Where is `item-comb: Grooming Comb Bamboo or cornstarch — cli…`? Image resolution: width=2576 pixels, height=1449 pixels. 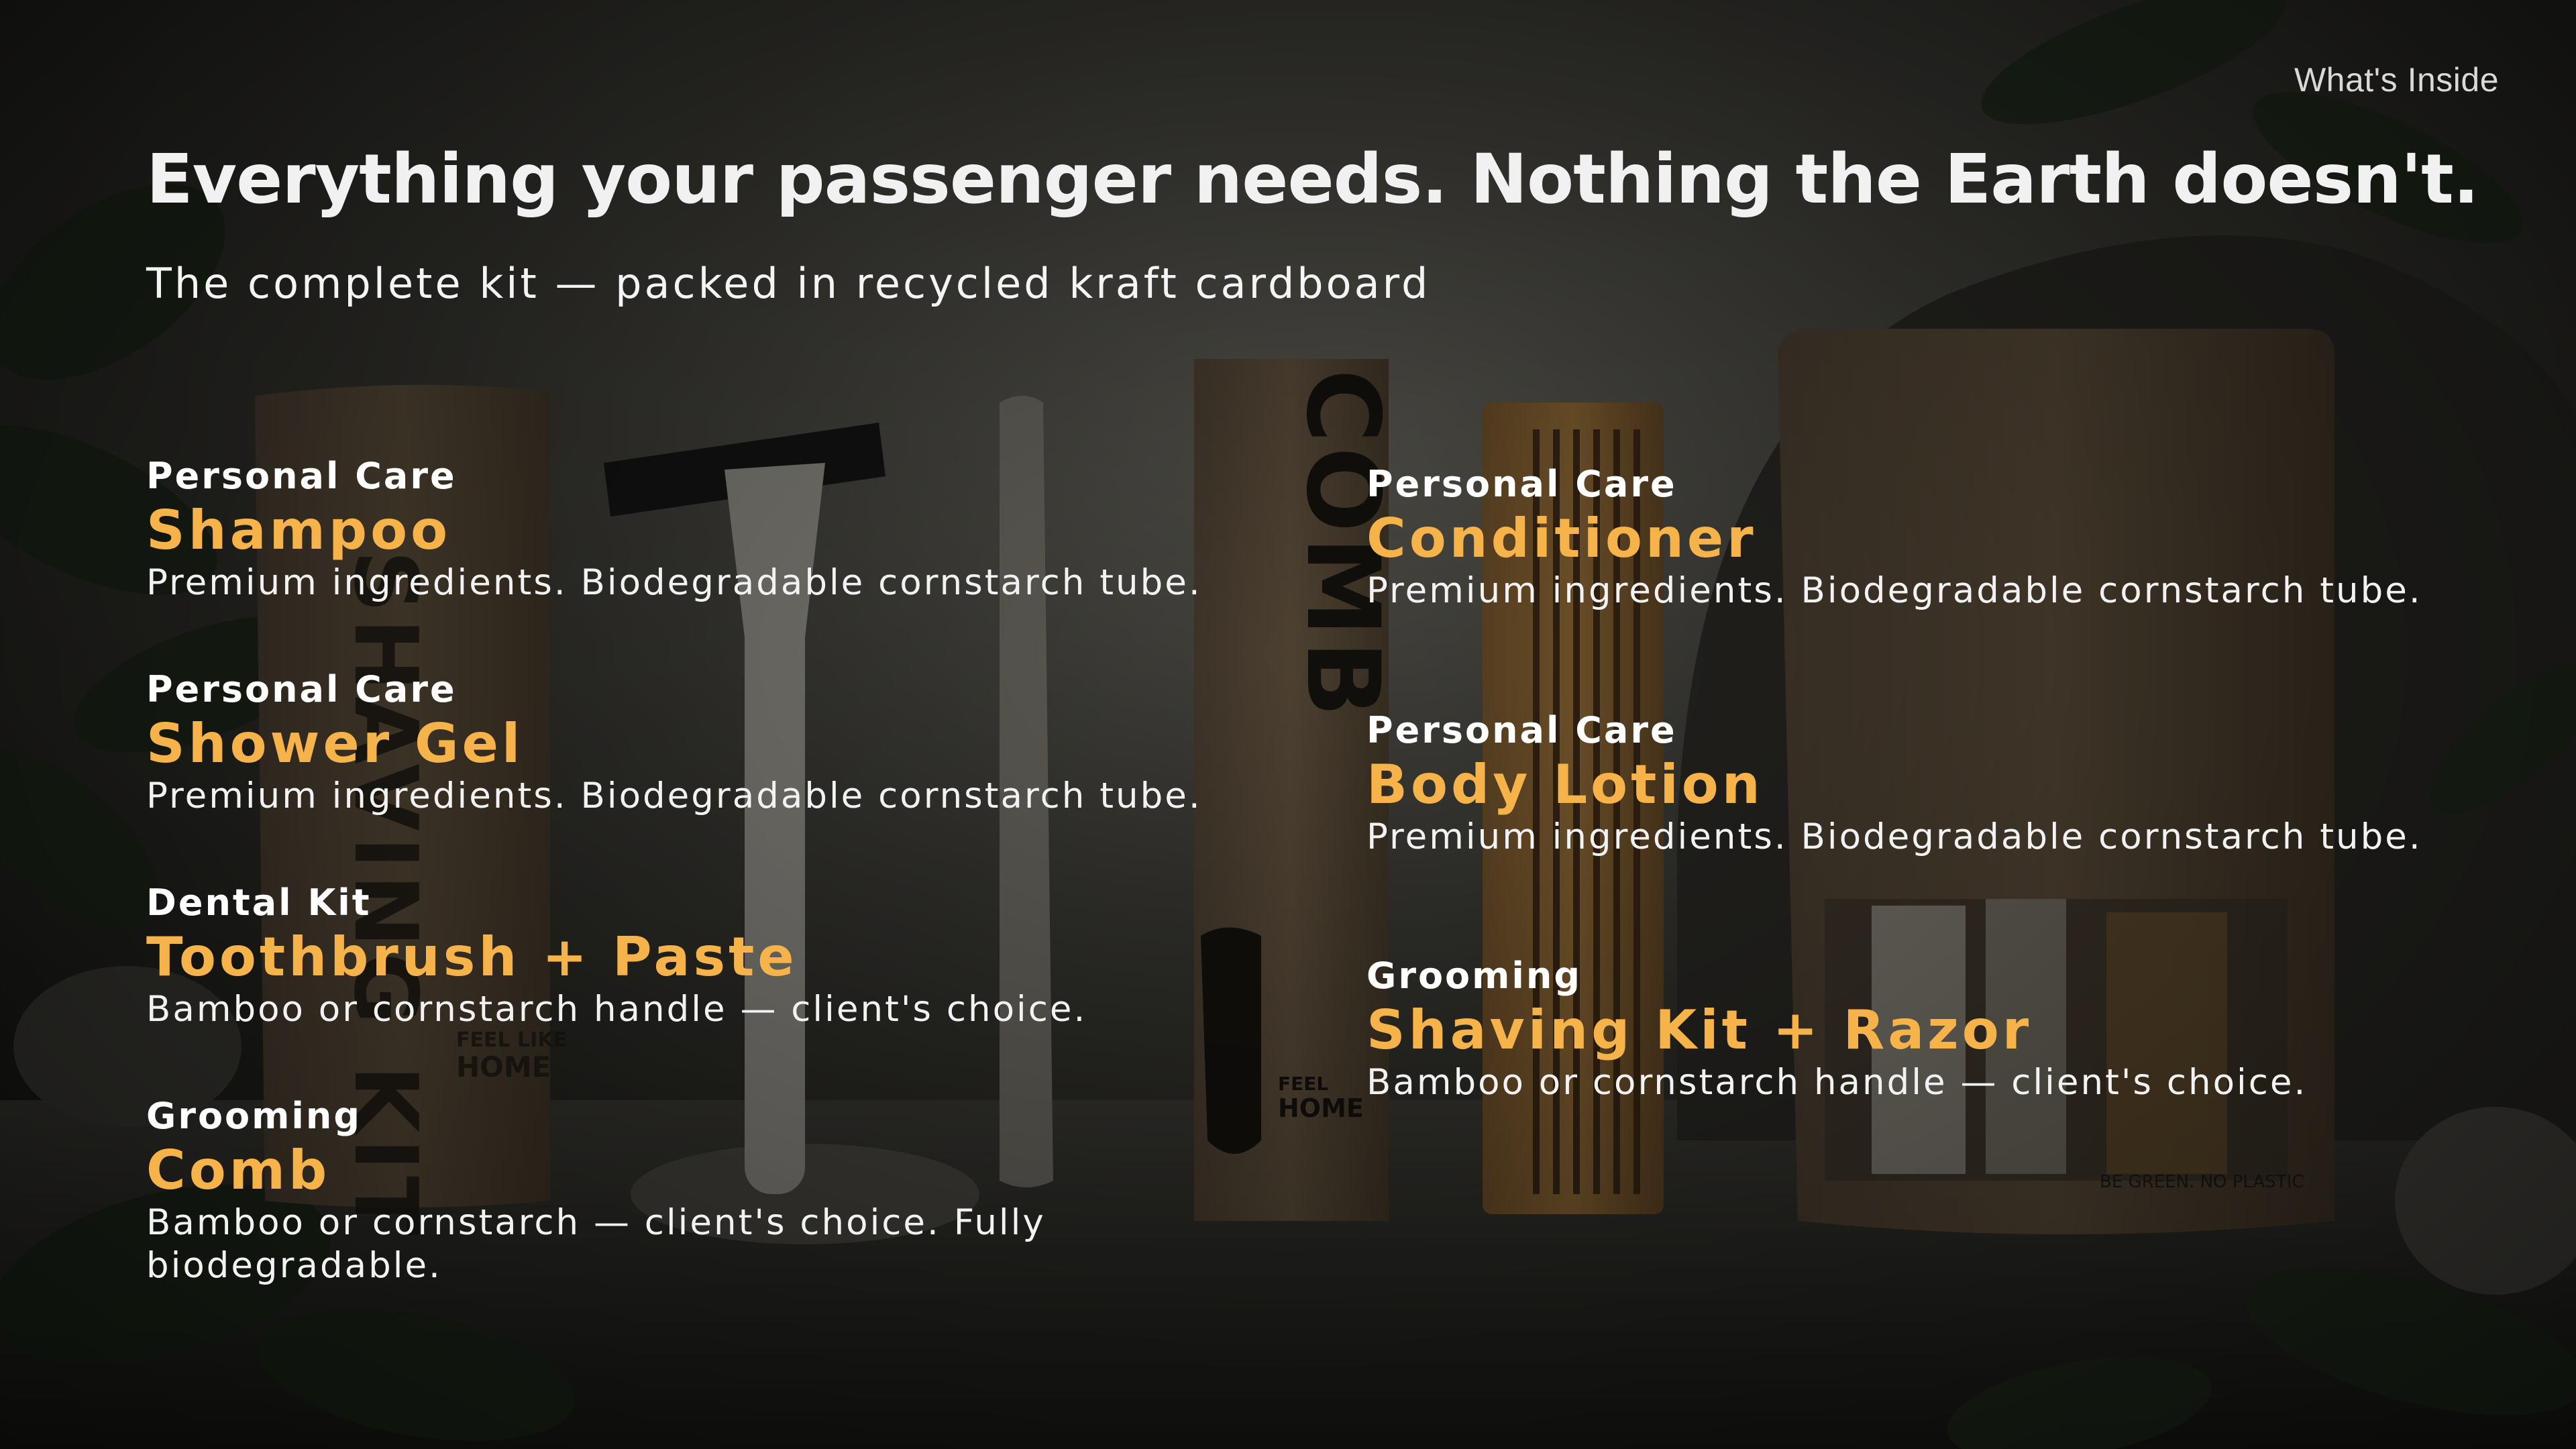 item-comb: Grooming Comb Bamboo or cornstarch — cli… is located at coordinates (622, 1190).